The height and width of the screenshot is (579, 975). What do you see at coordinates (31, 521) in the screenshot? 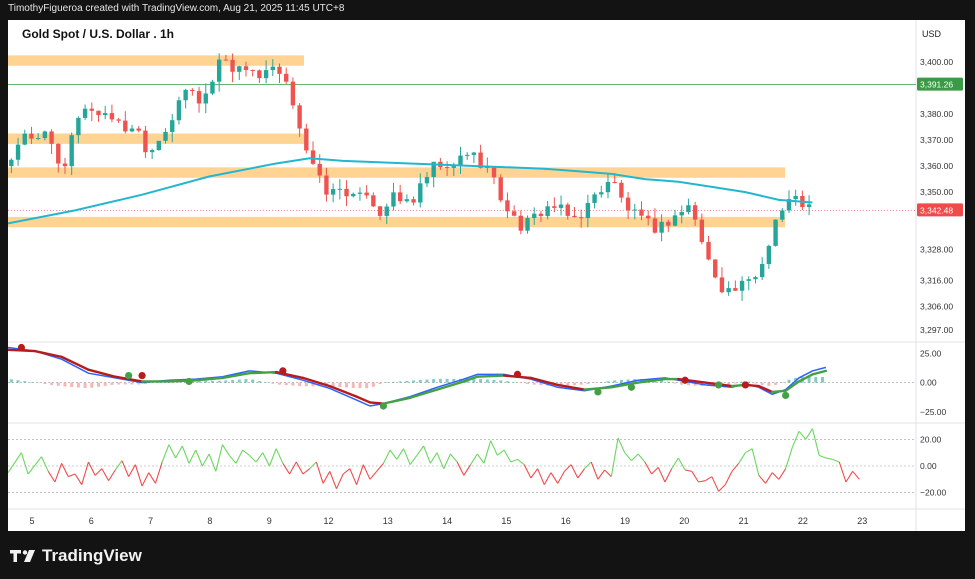
I see `time-tick-label: 5` at bounding box center [31, 521].